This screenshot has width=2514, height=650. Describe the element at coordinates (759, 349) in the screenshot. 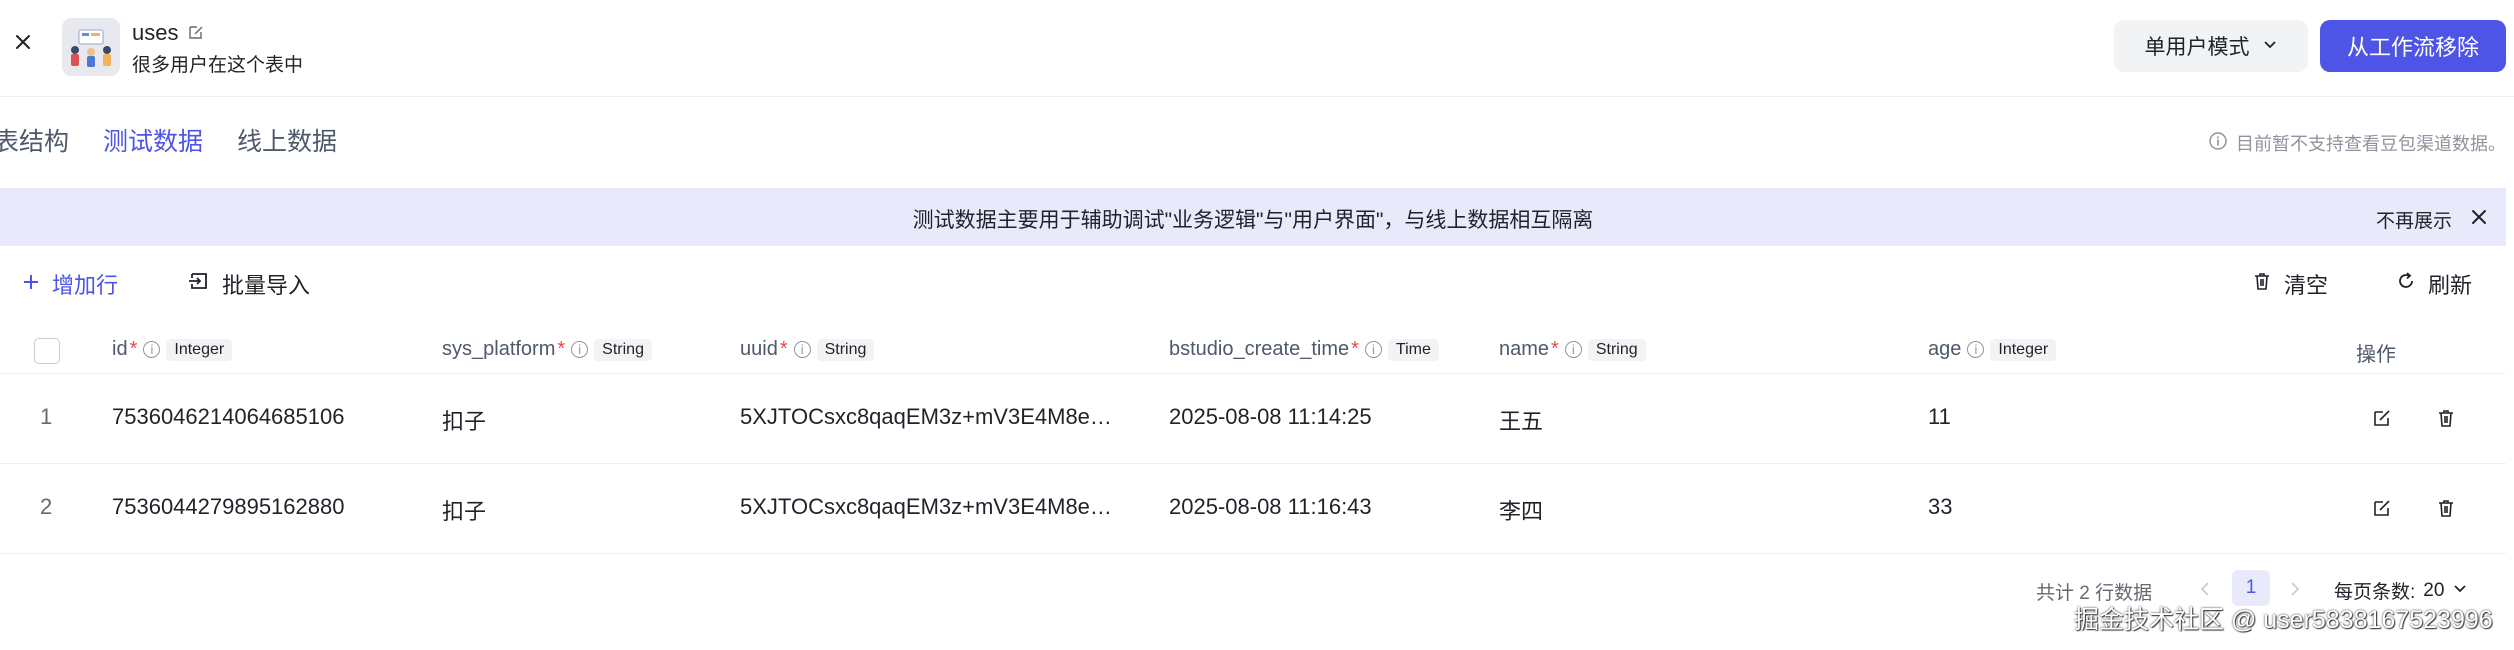

I see `column-name: uuid` at that location.